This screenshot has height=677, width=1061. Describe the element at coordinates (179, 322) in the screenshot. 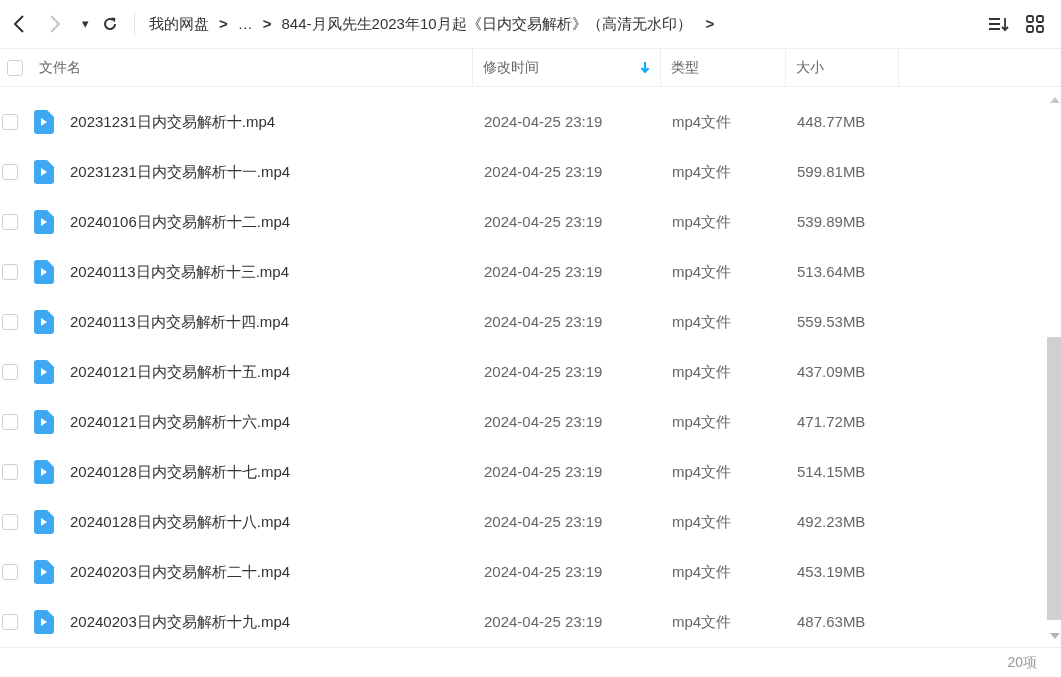

I see `file-name: 20240113日内交易解析十四.mp4` at that location.